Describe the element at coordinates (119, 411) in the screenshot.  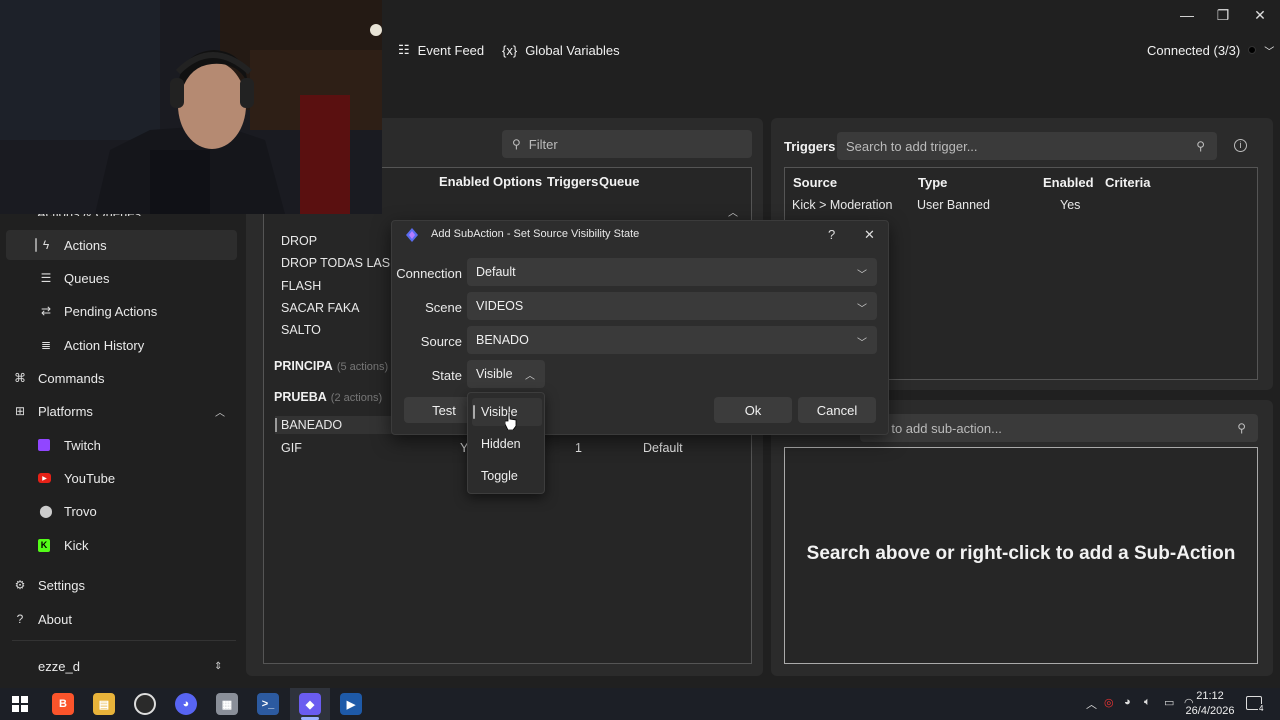
I see `sidebar-item-platforms: ⊞ Platforms ︿` at that location.